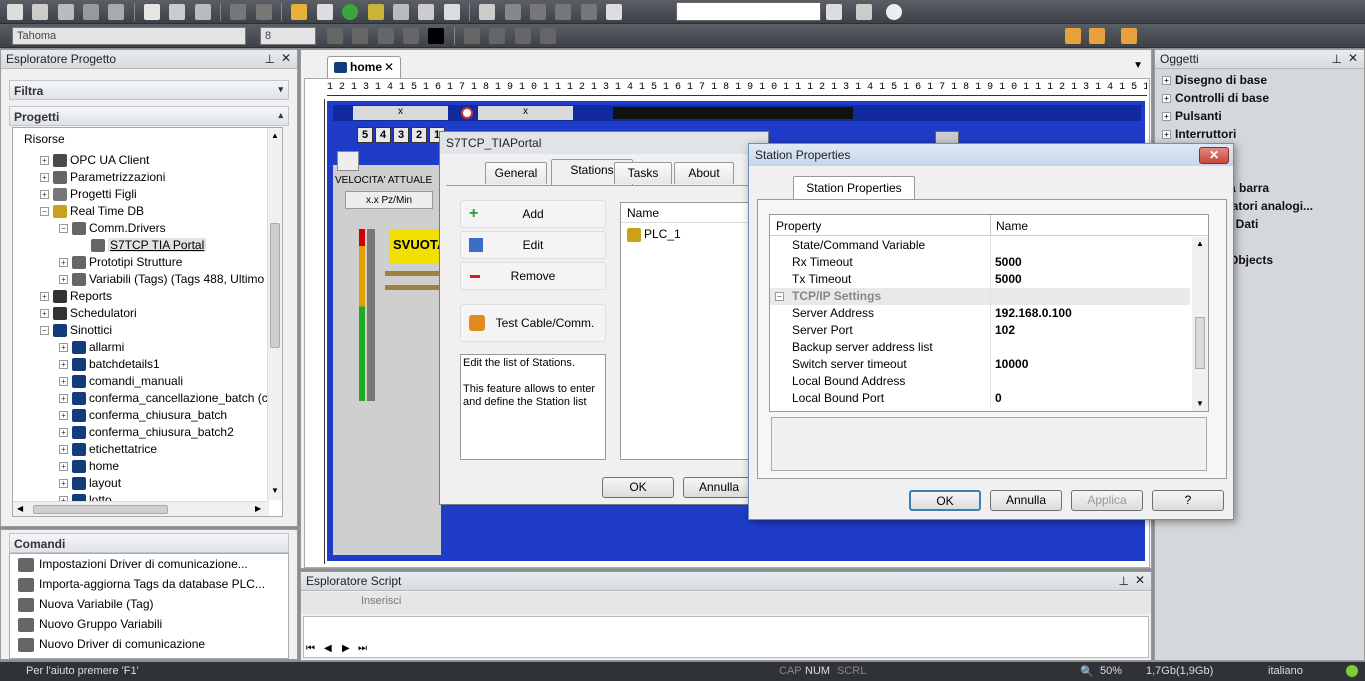 The width and height of the screenshot is (1365, 681). What do you see at coordinates (400, 12) in the screenshot?
I see `tools-icon` at bounding box center [400, 12].